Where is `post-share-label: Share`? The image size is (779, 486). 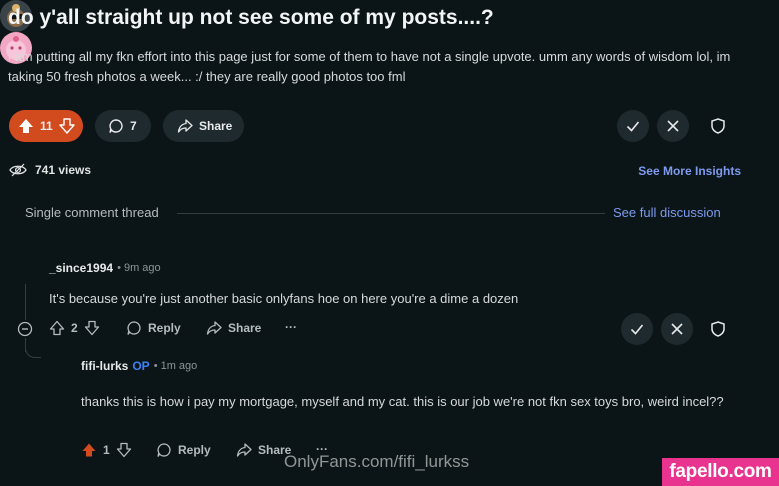 post-share-label: Share is located at coordinates (216, 126).